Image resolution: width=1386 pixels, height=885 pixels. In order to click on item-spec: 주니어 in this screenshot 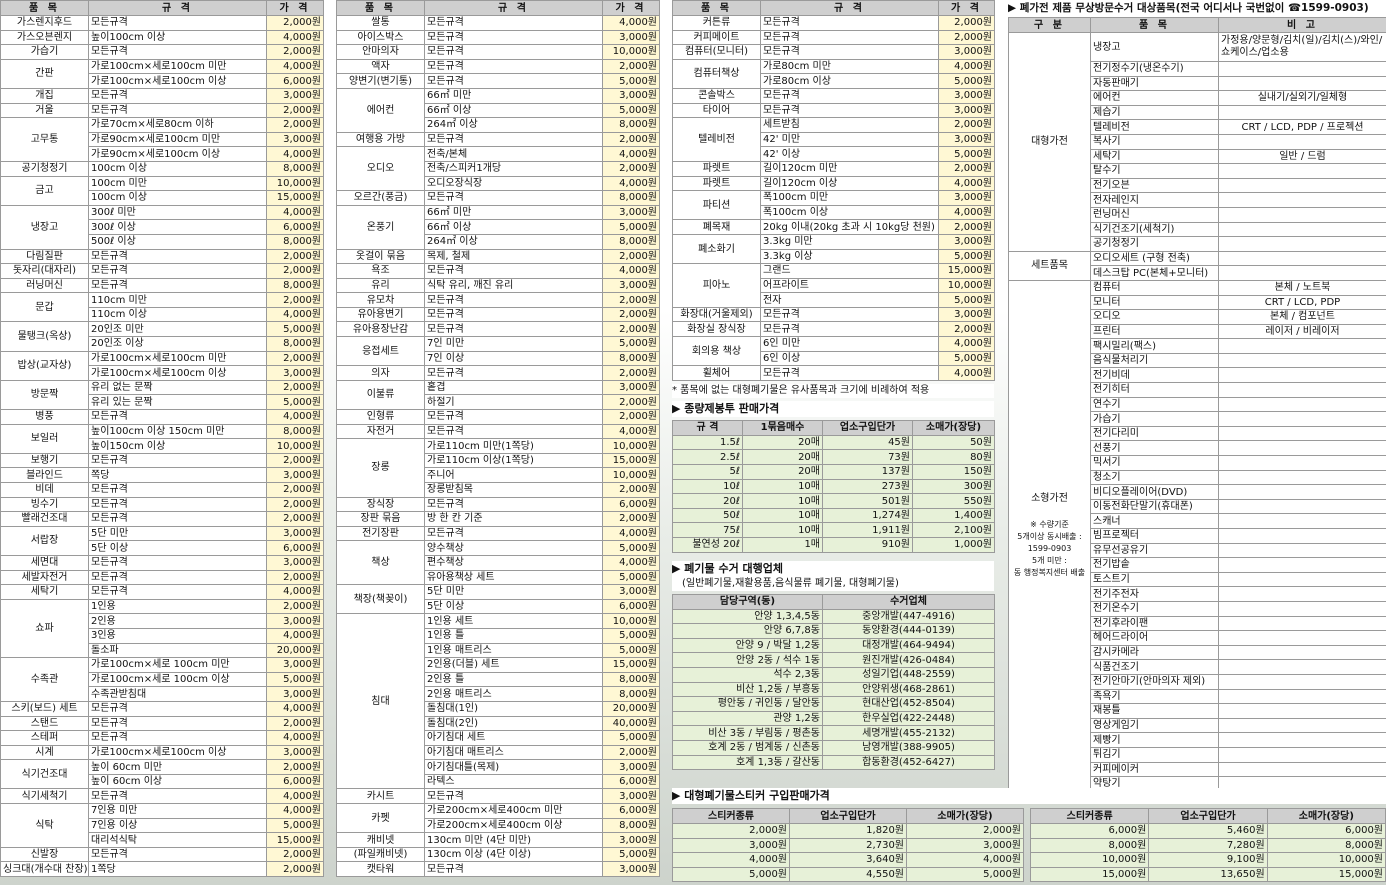, I will do `click(513, 475)`.